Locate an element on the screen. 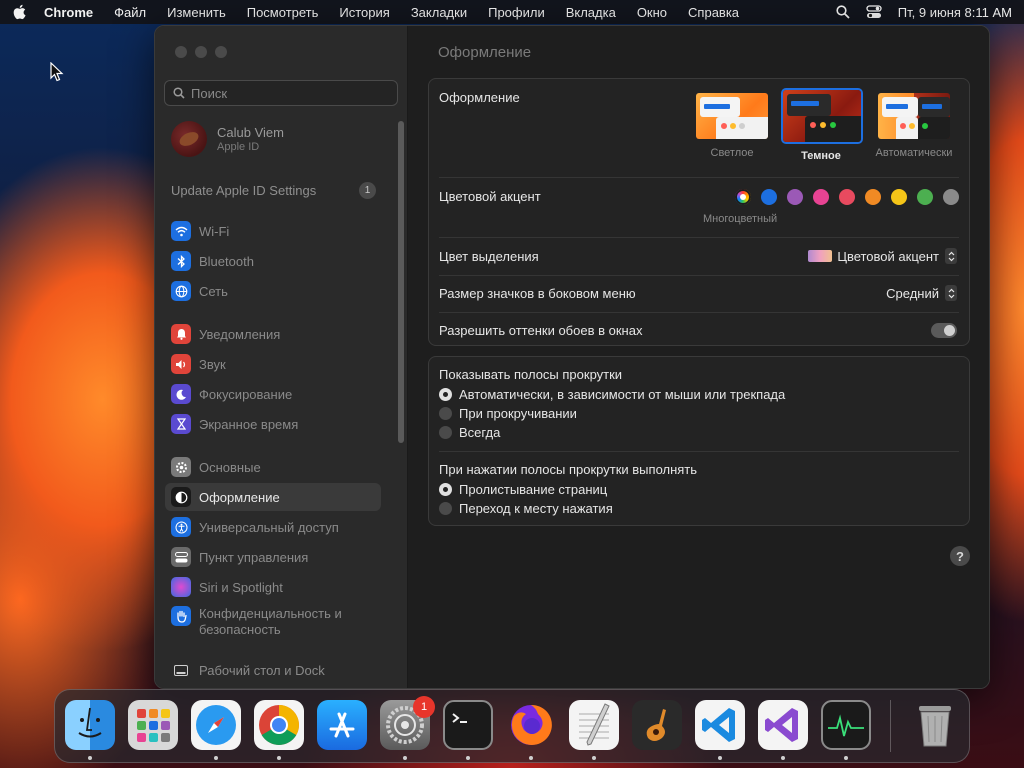 The image size is (1024, 768). accent-color-swatches is located at coordinates (847, 197).